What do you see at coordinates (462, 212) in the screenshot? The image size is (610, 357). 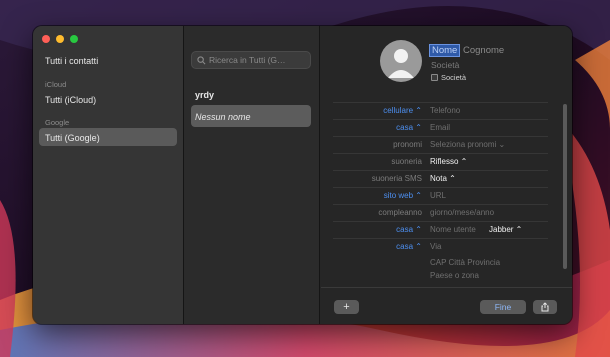 I see `field-value: giorno/mese/anno` at bounding box center [462, 212].